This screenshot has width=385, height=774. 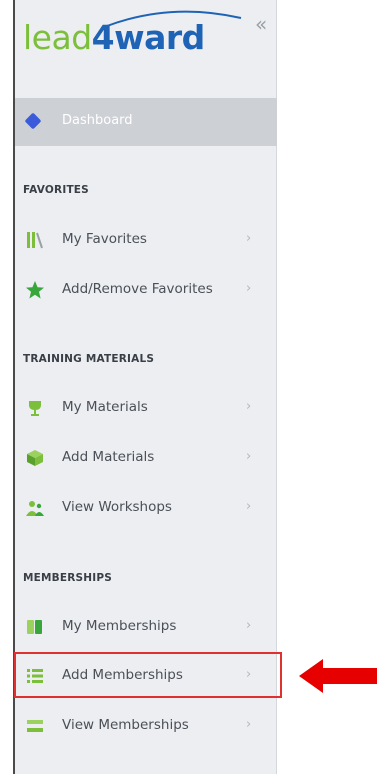 What do you see at coordinates (103, 37) in the screenshot?
I see `logo-four: 4` at bounding box center [103, 37].